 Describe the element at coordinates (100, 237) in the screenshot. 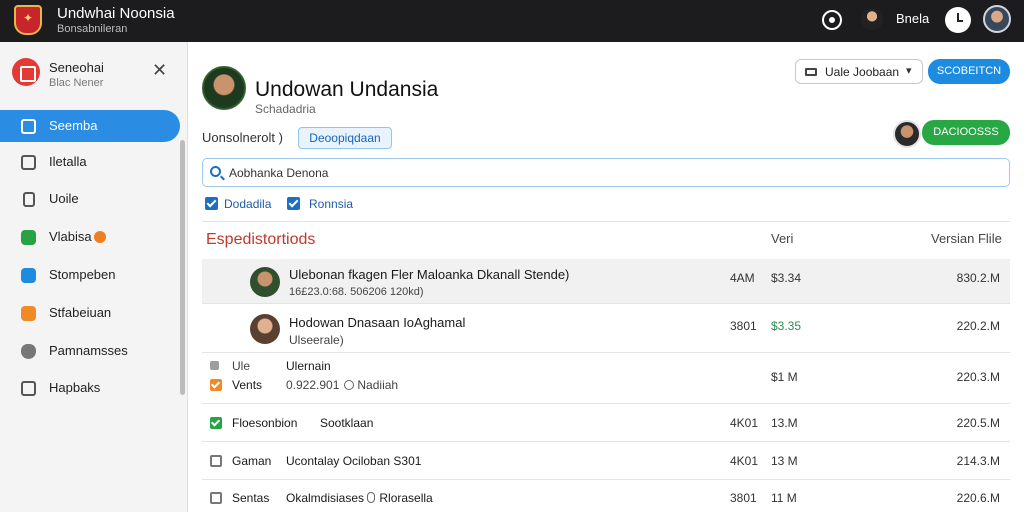

I see `notification-badge` at that location.